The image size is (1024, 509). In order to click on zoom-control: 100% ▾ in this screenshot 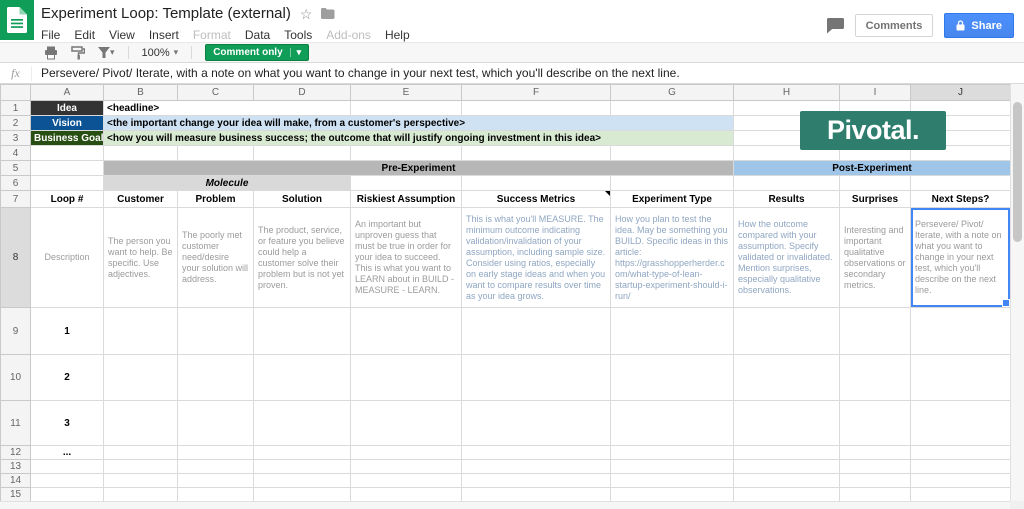, I will do `click(160, 53)`.